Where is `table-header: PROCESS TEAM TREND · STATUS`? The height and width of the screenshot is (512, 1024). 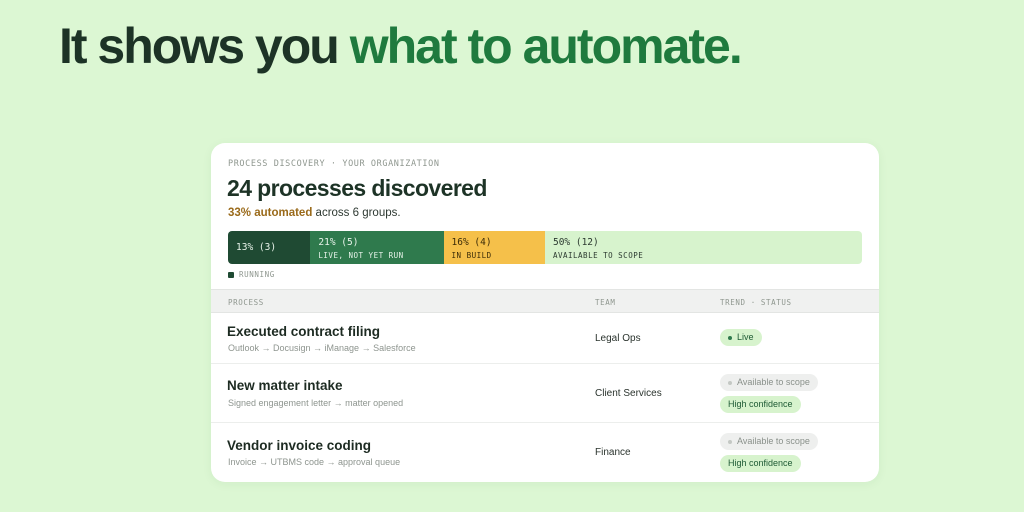
table-header: PROCESS TEAM TREND · STATUS is located at coordinates (545, 301).